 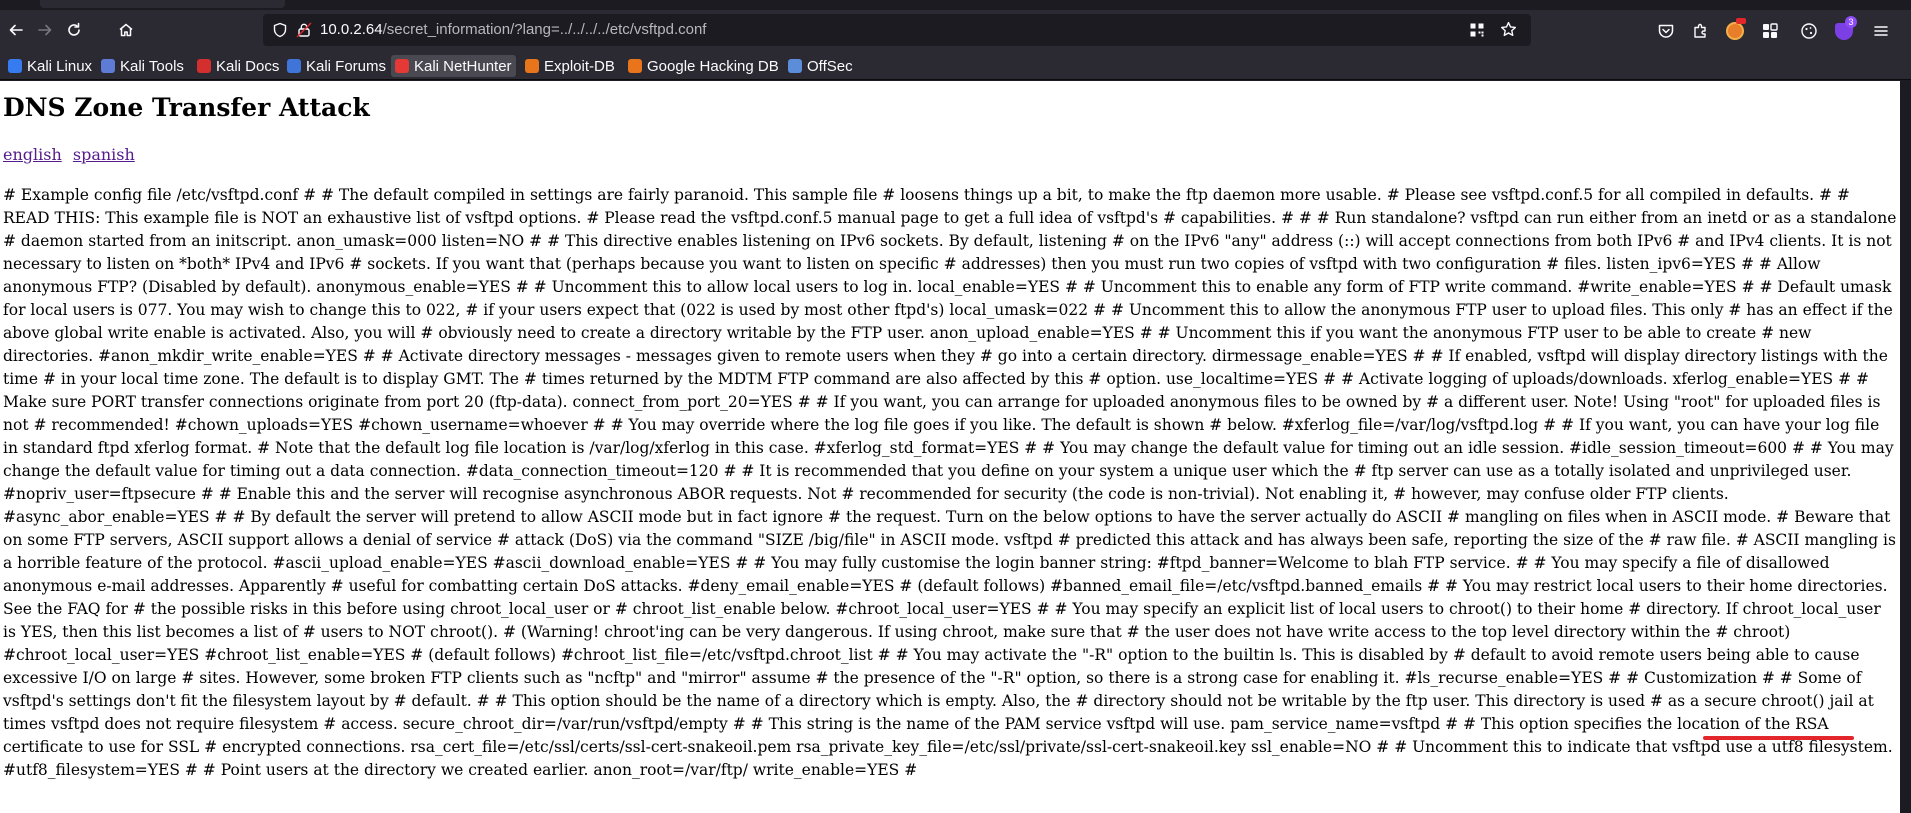 I want to click on bookmark-exploit-db: Exploit-DB, so click(x=570, y=66).